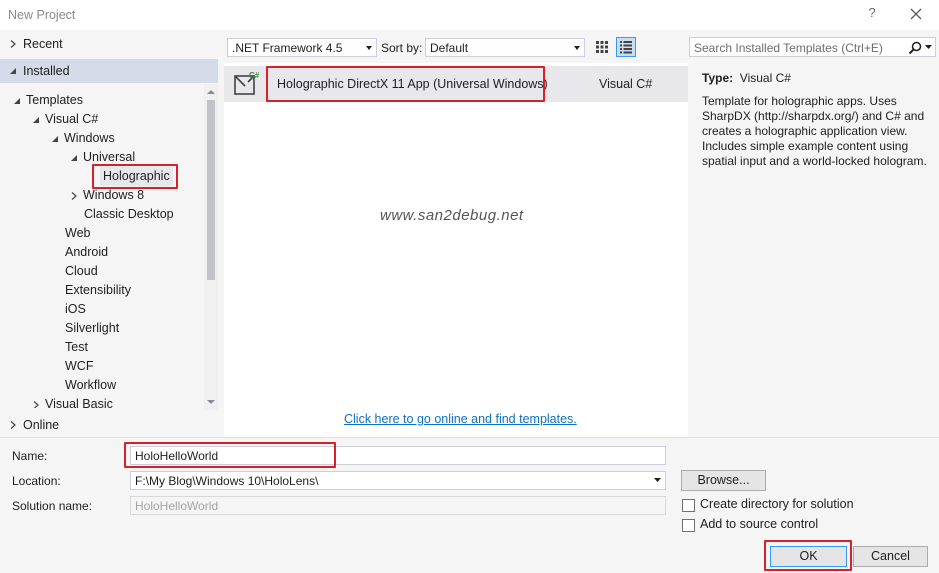 The height and width of the screenshot is (573, 939). I want to click on name-label: Name:, so click(30, 456).